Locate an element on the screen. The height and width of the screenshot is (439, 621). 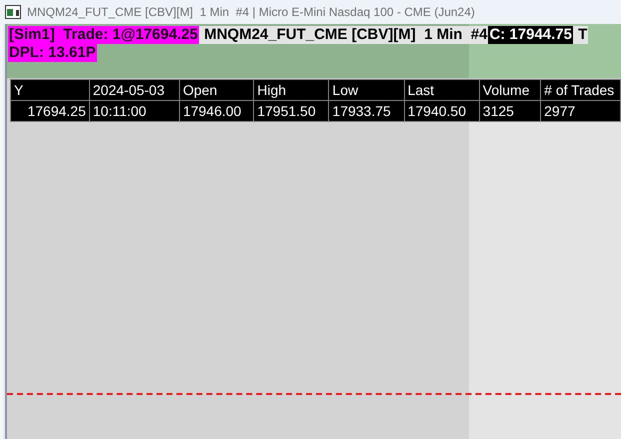
column-header: Y is located at coordinates (50, 90).